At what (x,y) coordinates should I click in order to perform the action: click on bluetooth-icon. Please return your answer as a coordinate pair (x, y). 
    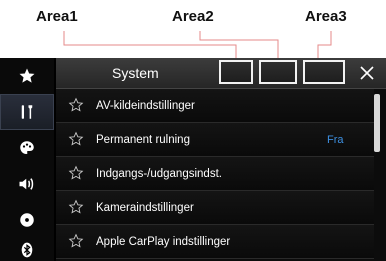
    Looking at the image, I should click on (27, 249).